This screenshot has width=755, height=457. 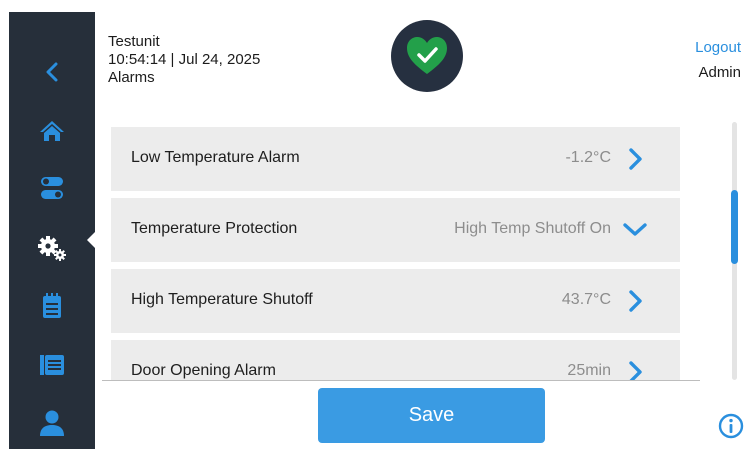 I want to click on save-button: Save, so click(x=431, y=415).